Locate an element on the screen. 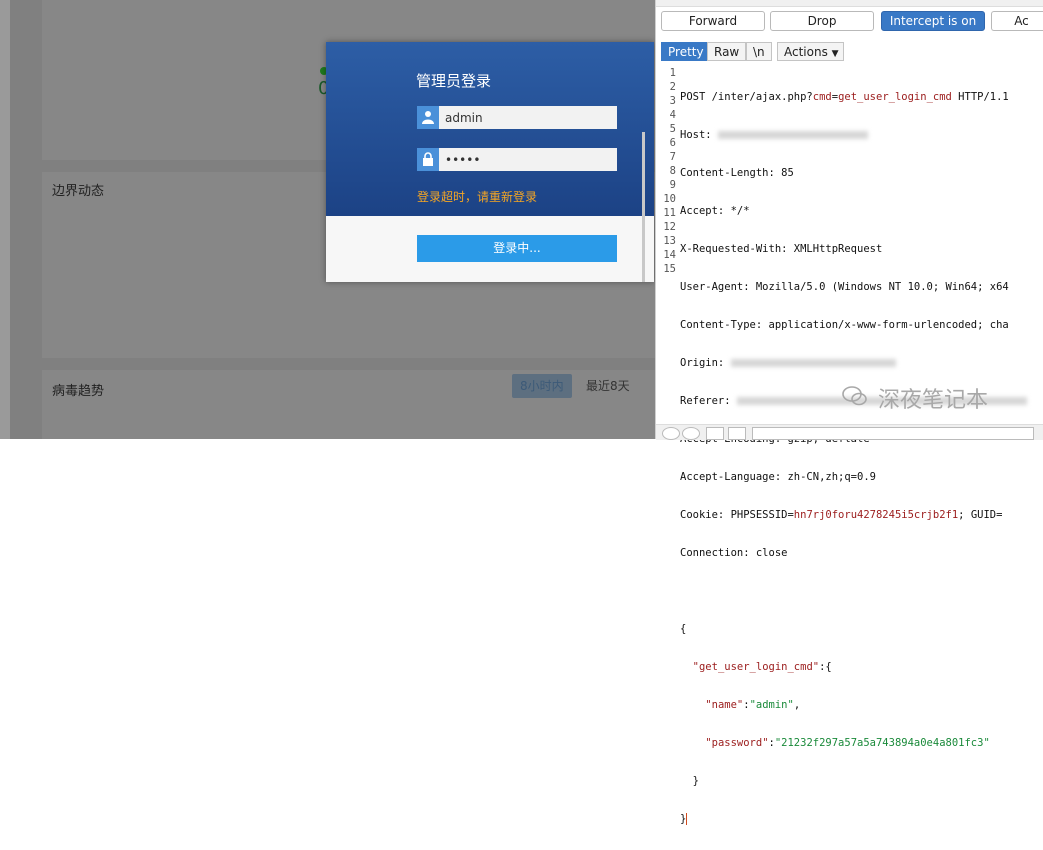 This screenshot has width=1043, height=850. header-origin: Origin: is located at coordinates (861, 363).